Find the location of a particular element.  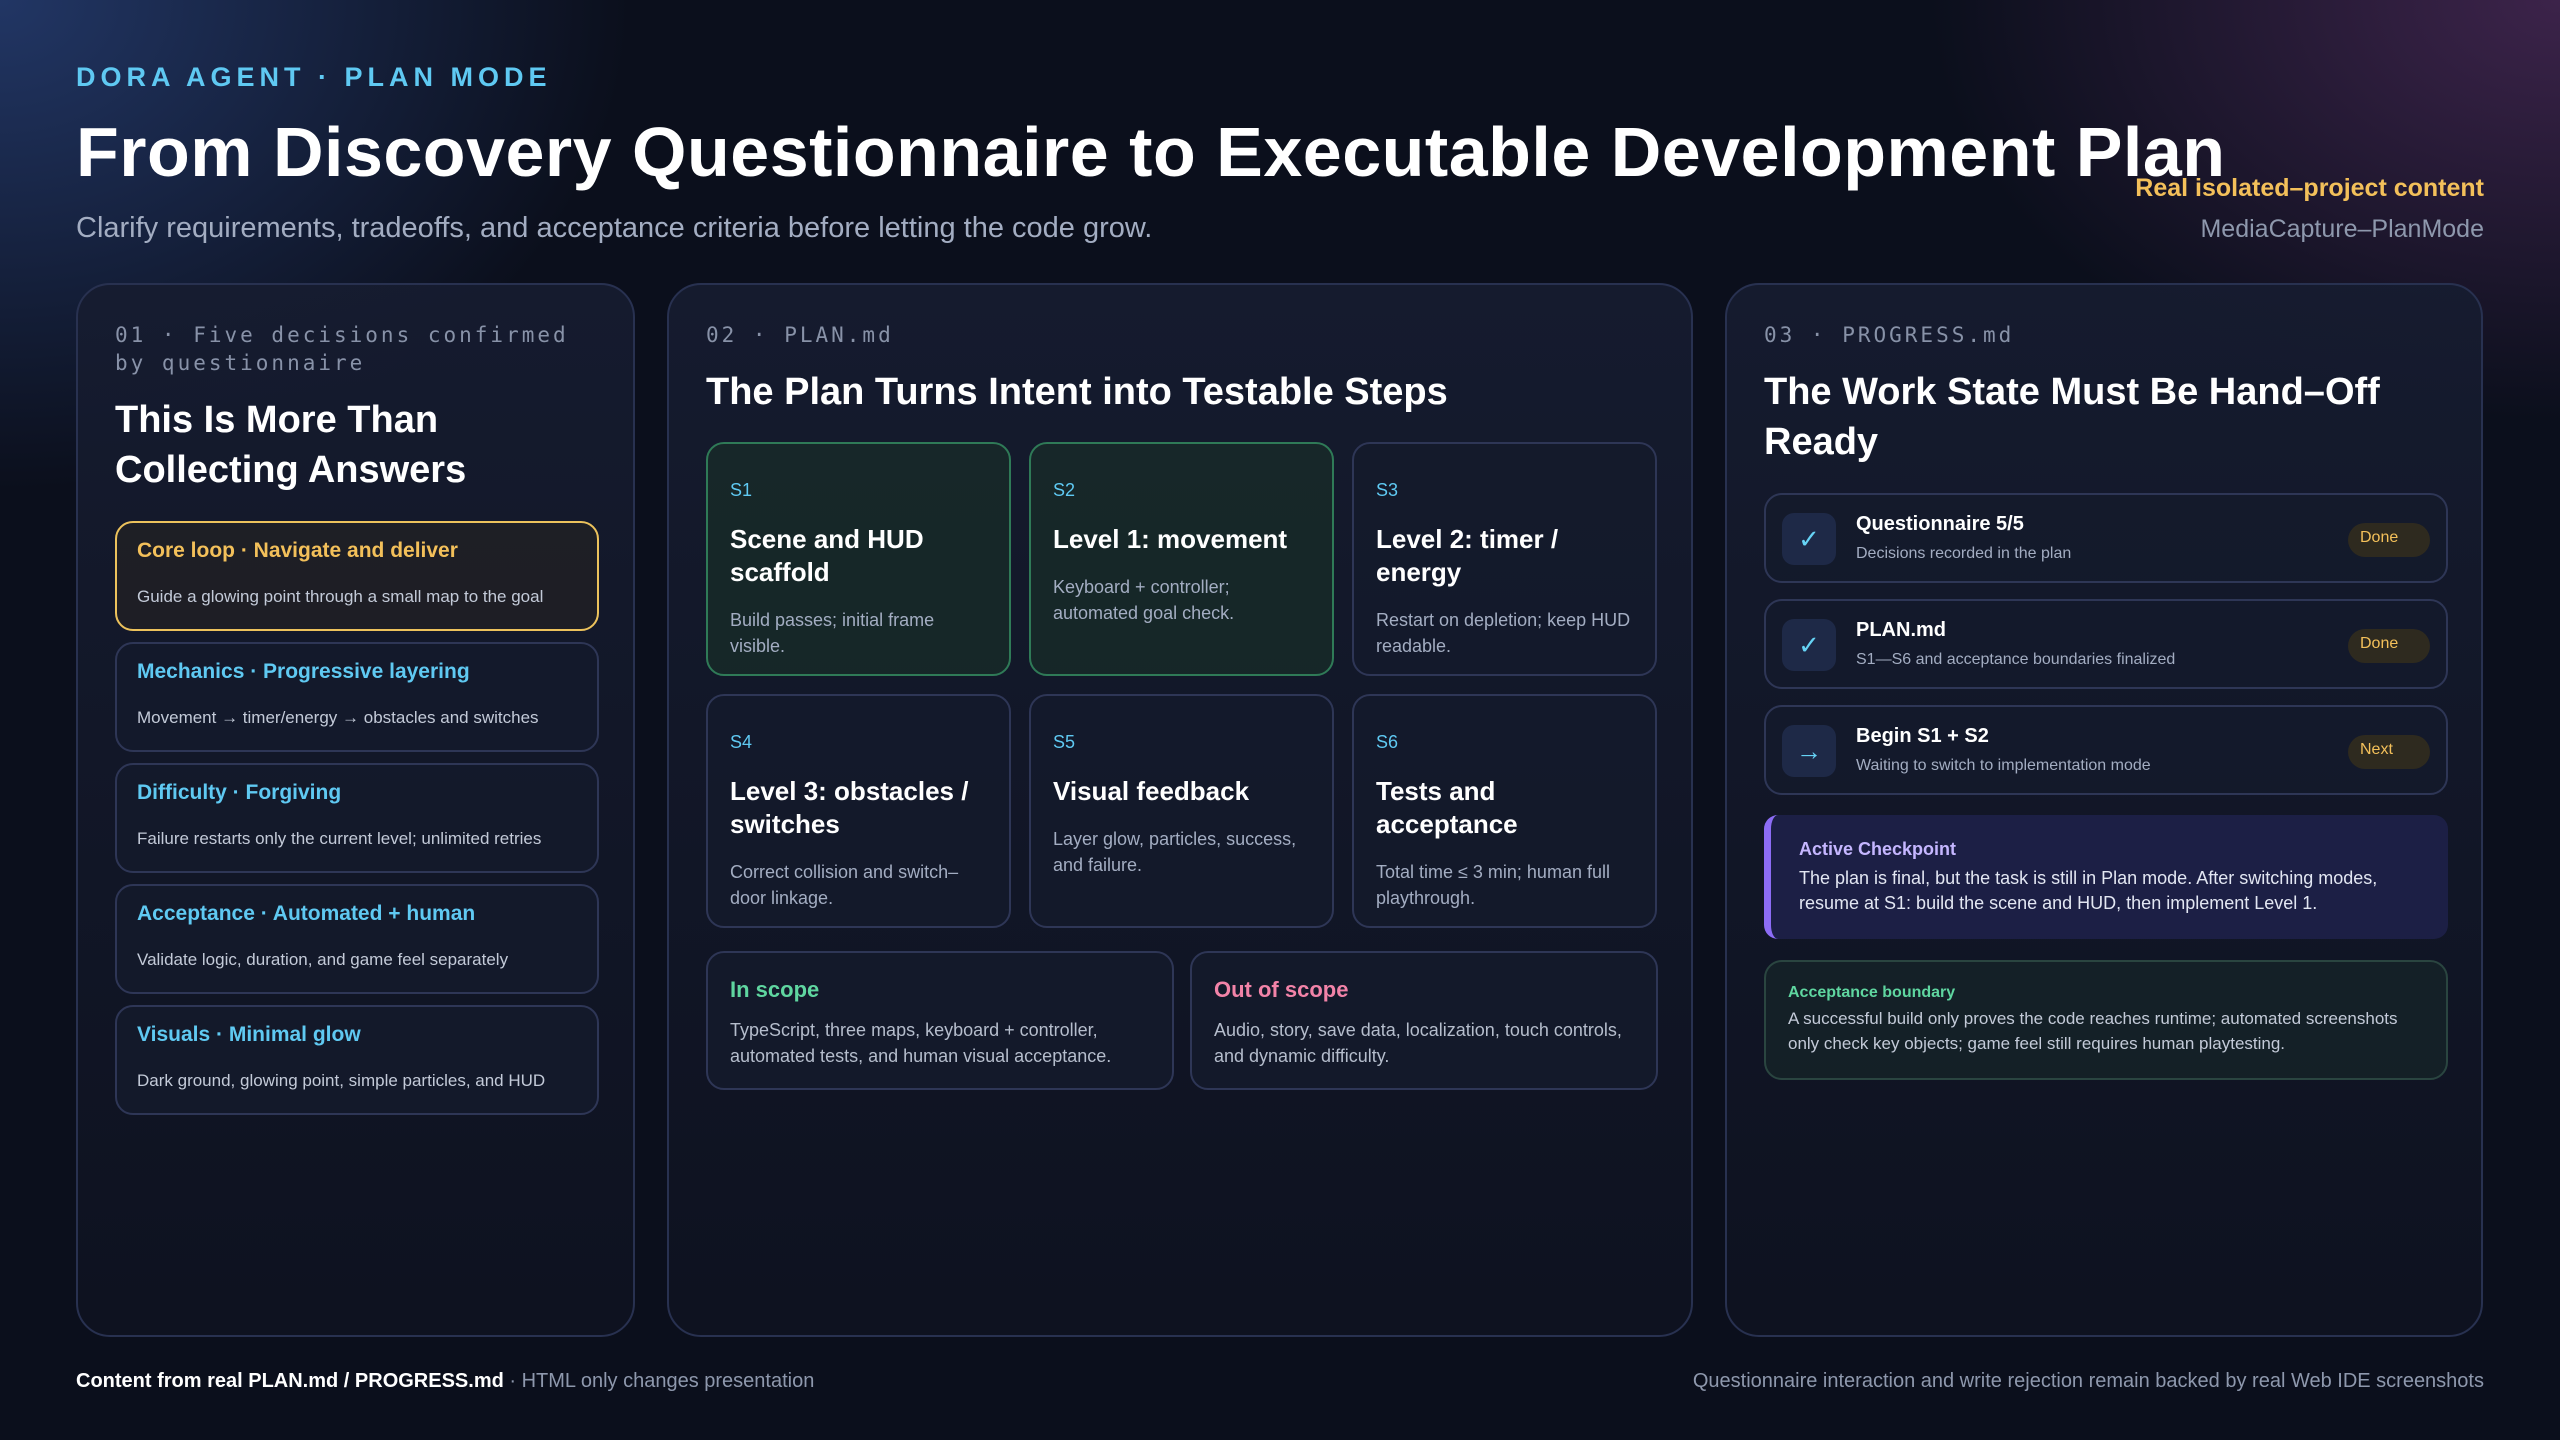

task-subtitle: Decisions recorded in the plan is located at coordinates (1964, 553).